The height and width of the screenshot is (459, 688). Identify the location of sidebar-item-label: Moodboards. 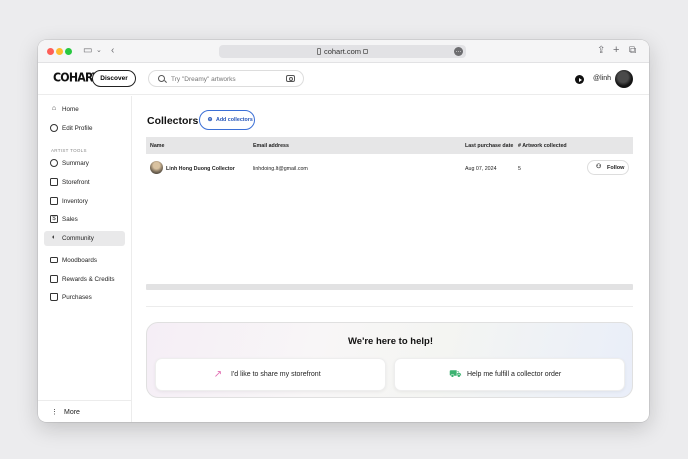
(80, 260).